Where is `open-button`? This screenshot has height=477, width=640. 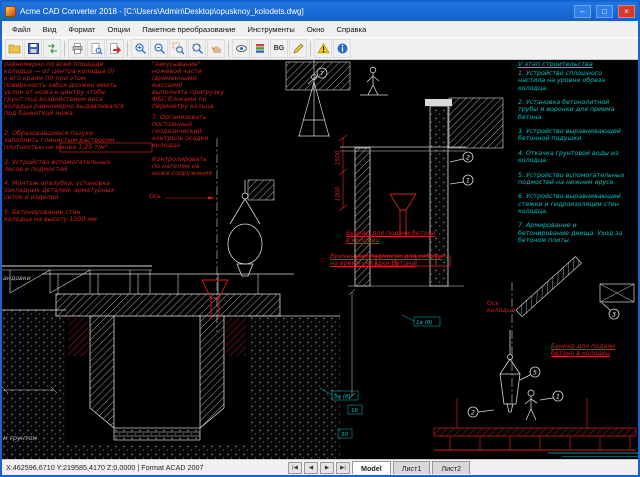
open-button is located at coordinates (14, 48).